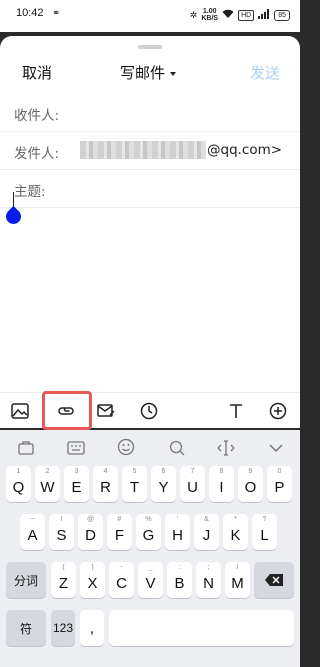 This screenshot has width=320, height=667. I want to click on key-label: K, so click(235, 535).